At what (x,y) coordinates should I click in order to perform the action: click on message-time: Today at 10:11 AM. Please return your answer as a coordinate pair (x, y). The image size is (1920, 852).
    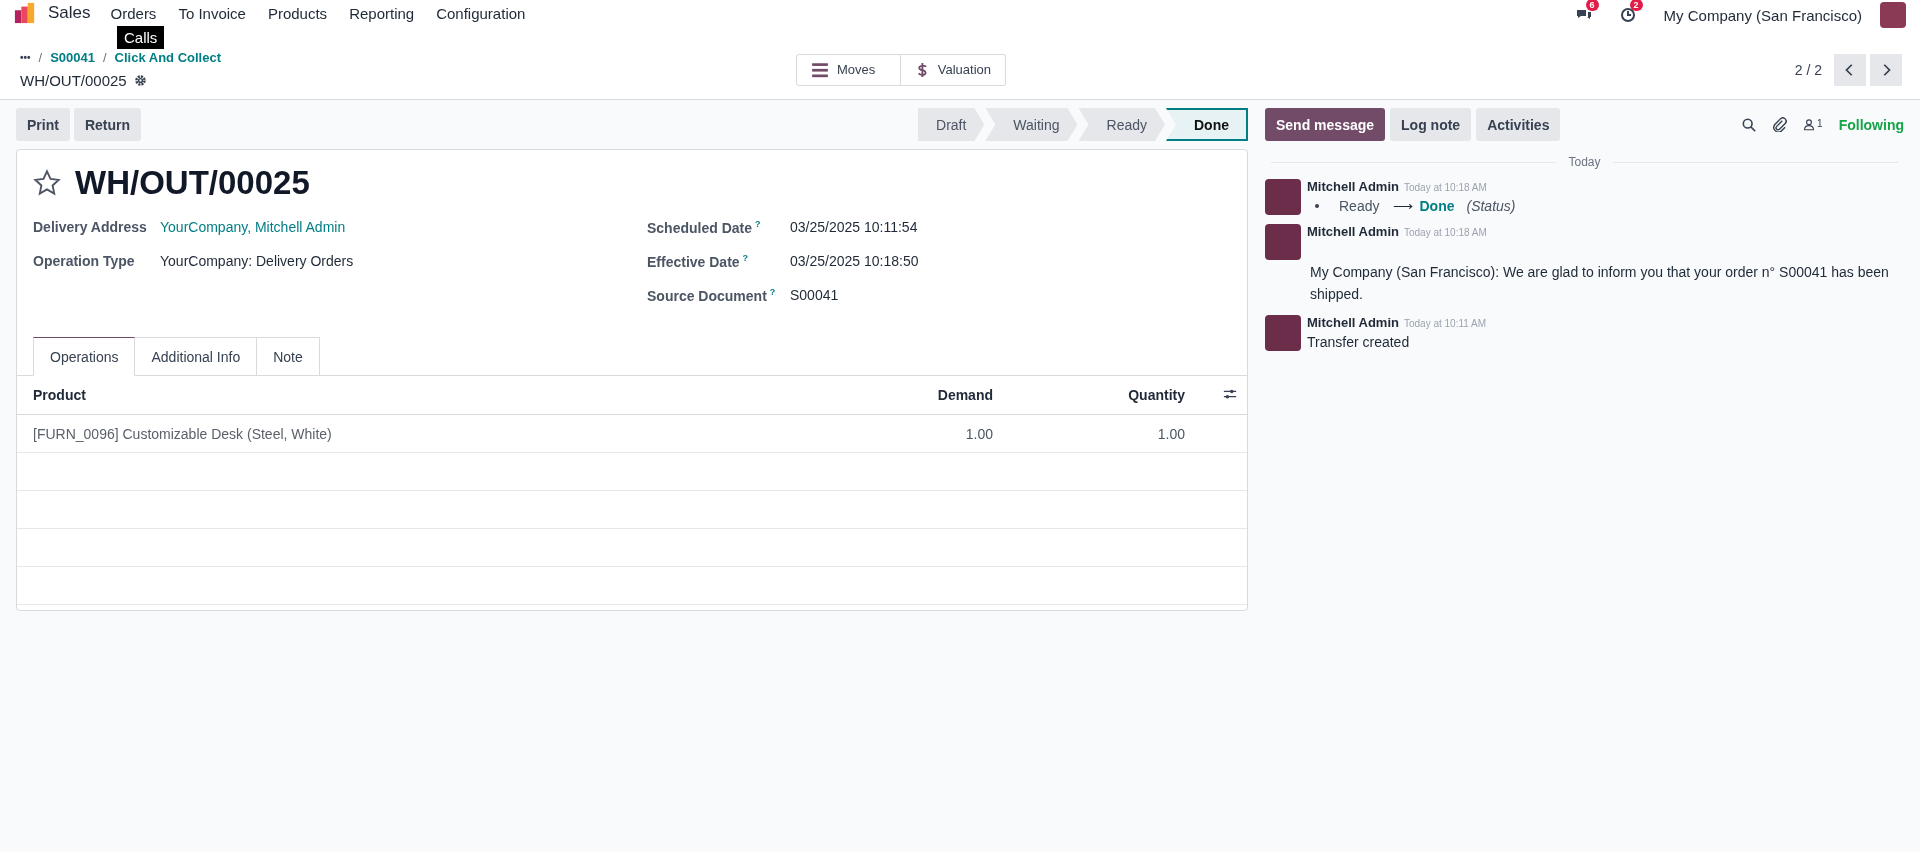
    Looking at the image, I should click on (1445, 323).